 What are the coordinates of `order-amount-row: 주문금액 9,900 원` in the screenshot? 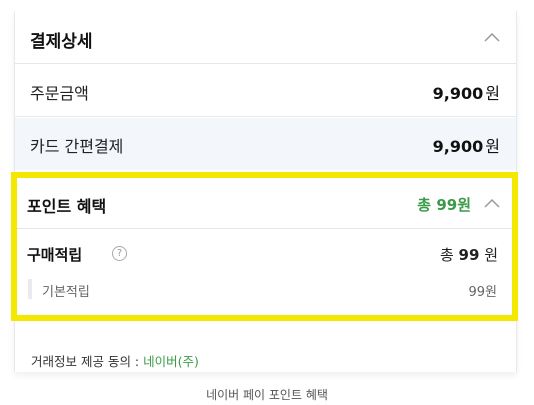 It's located at (265, 91).